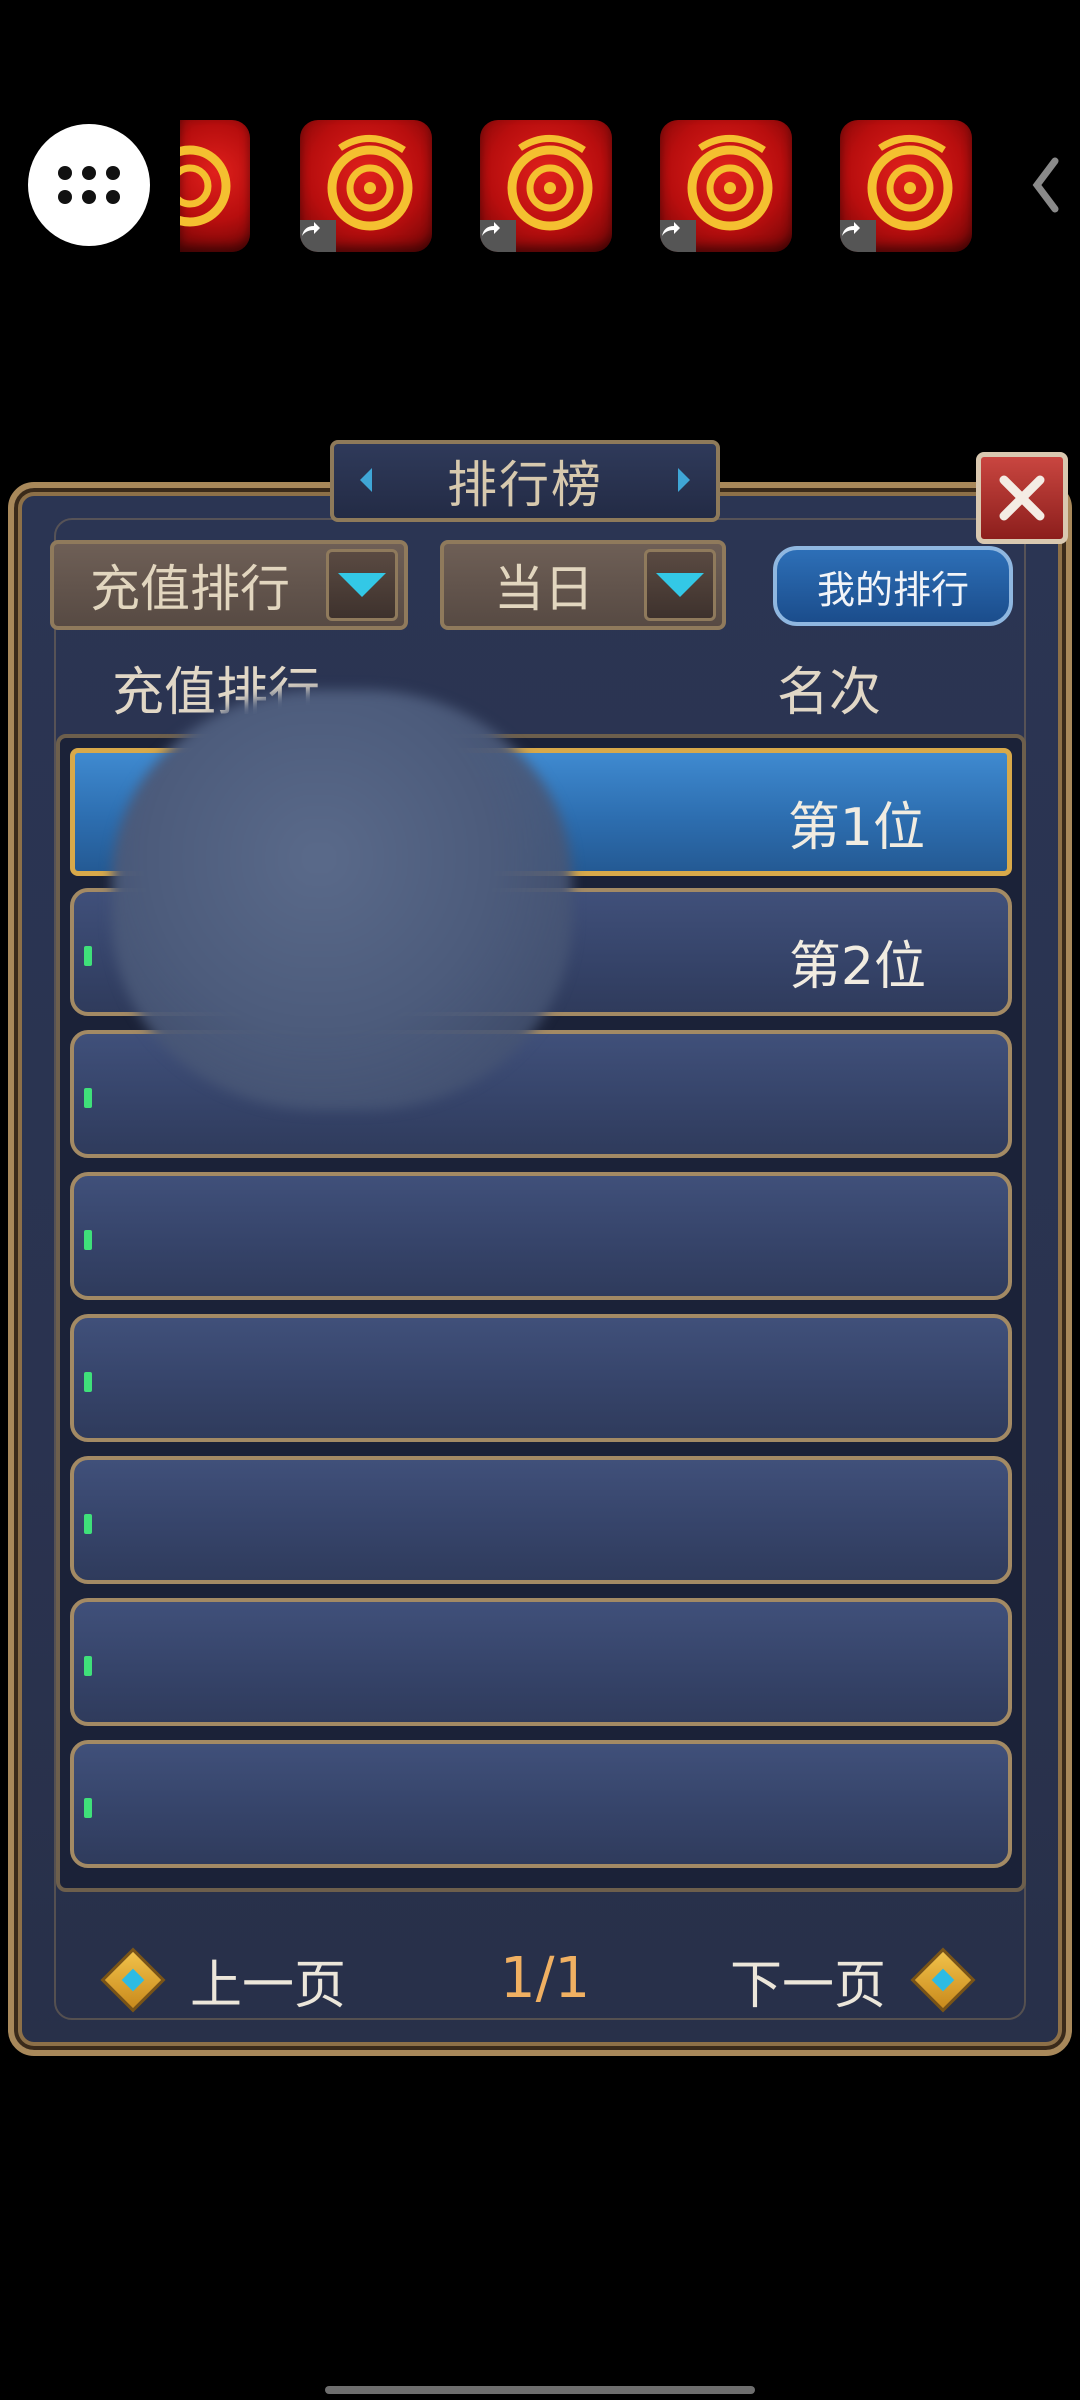 This screenshot has height=2400, width=1080. I want to click on page-indicator: 1/1, so click(545, 1978).